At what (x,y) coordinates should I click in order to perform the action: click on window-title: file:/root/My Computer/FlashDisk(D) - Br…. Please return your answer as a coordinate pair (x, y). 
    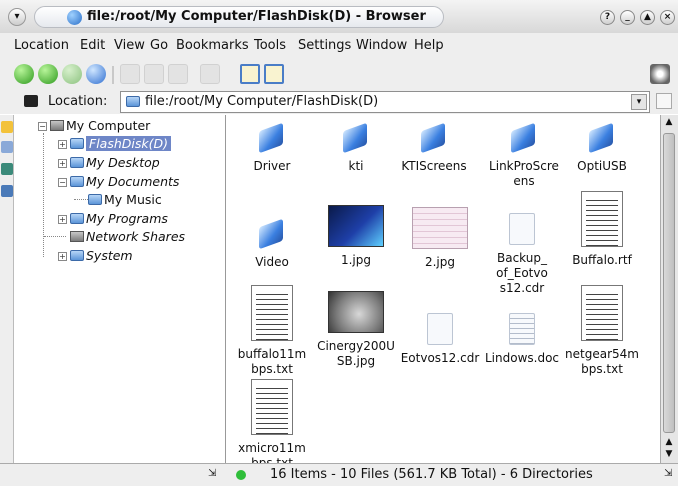
    Looking at the image, I should click on (256, 16).